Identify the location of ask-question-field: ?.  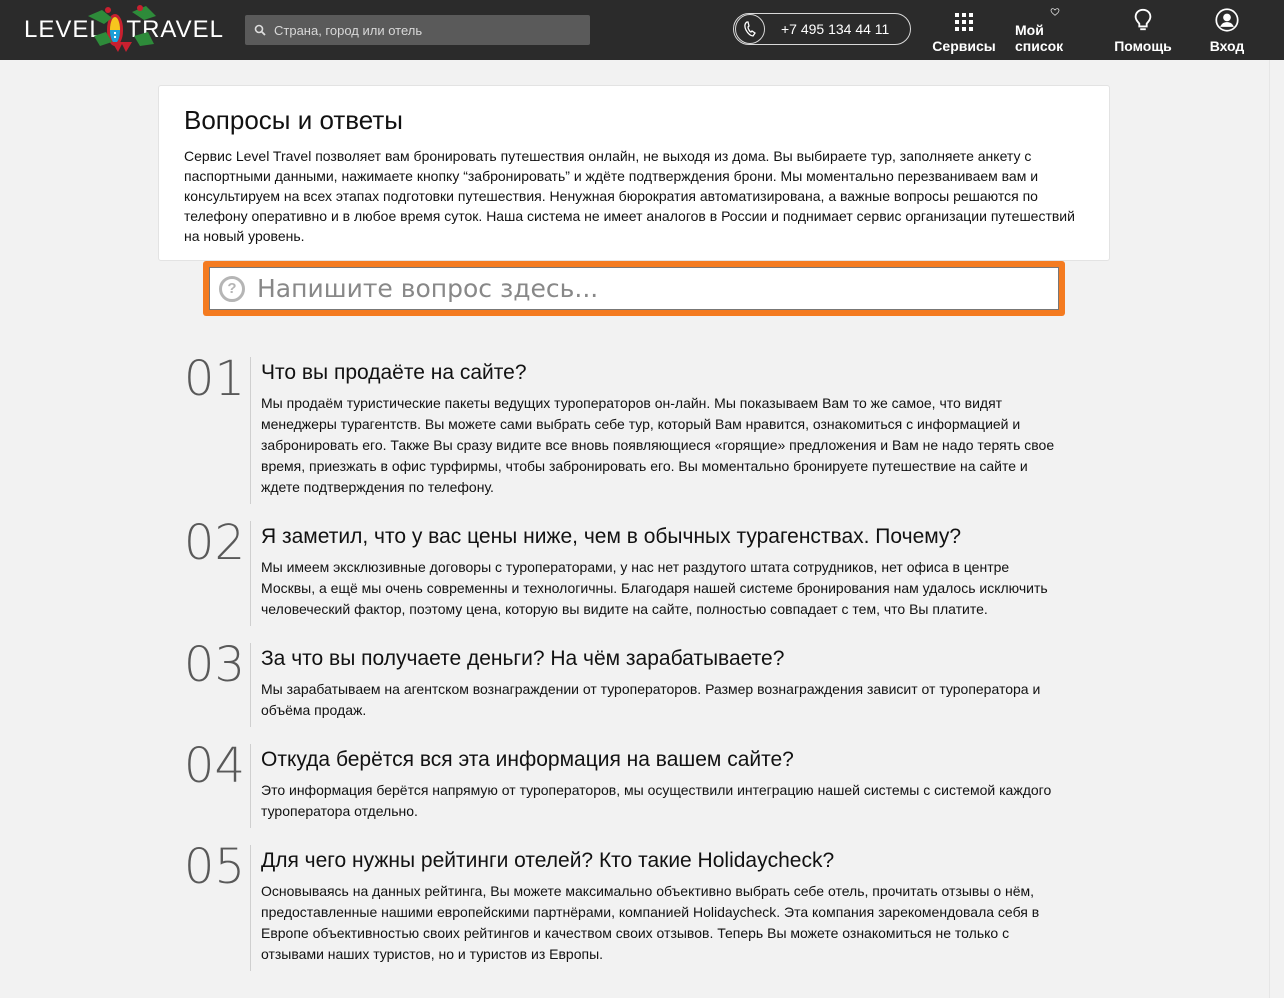
(634, 288).